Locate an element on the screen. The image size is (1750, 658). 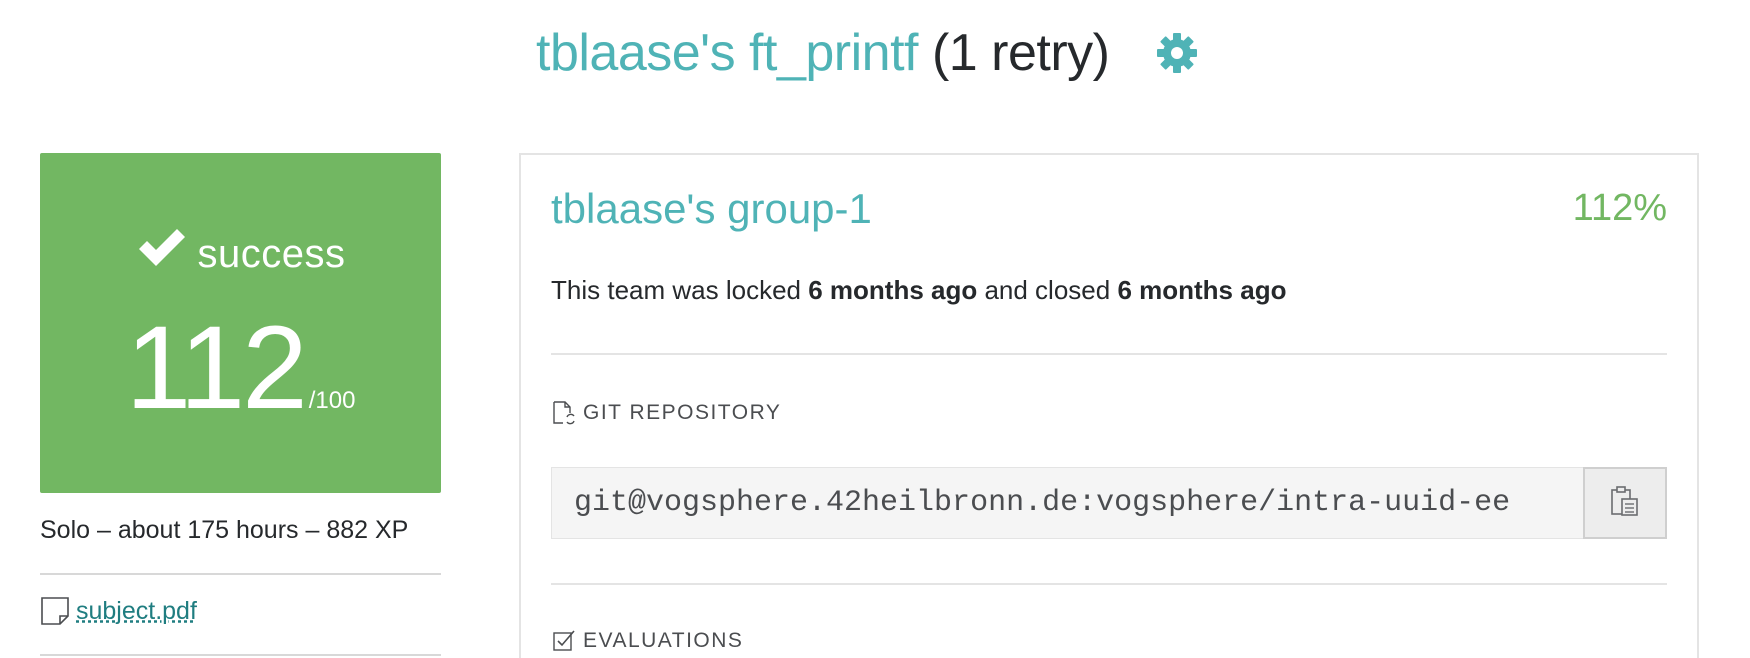
check-icon is located at coordinates (162, 247).